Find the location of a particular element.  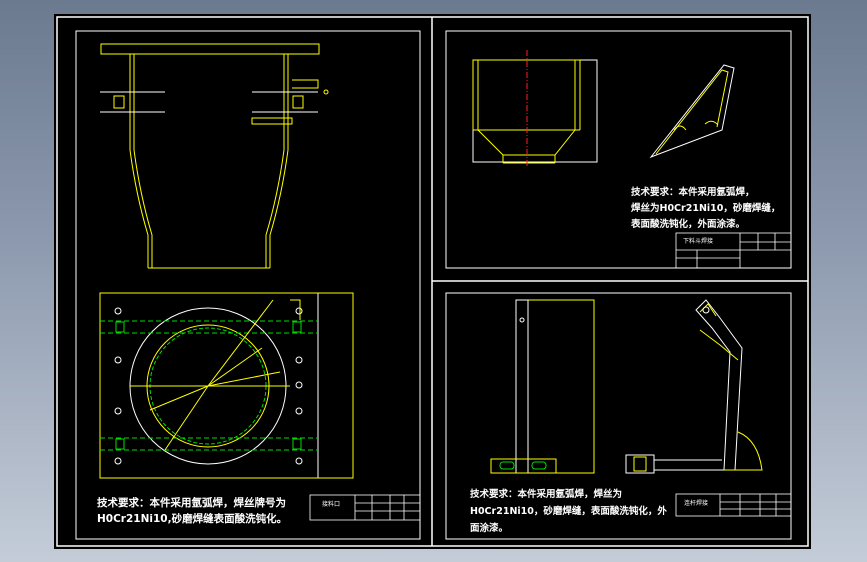

sheet-3-note-line-3: 面涂漆。 is located at coordinates (489, 528).